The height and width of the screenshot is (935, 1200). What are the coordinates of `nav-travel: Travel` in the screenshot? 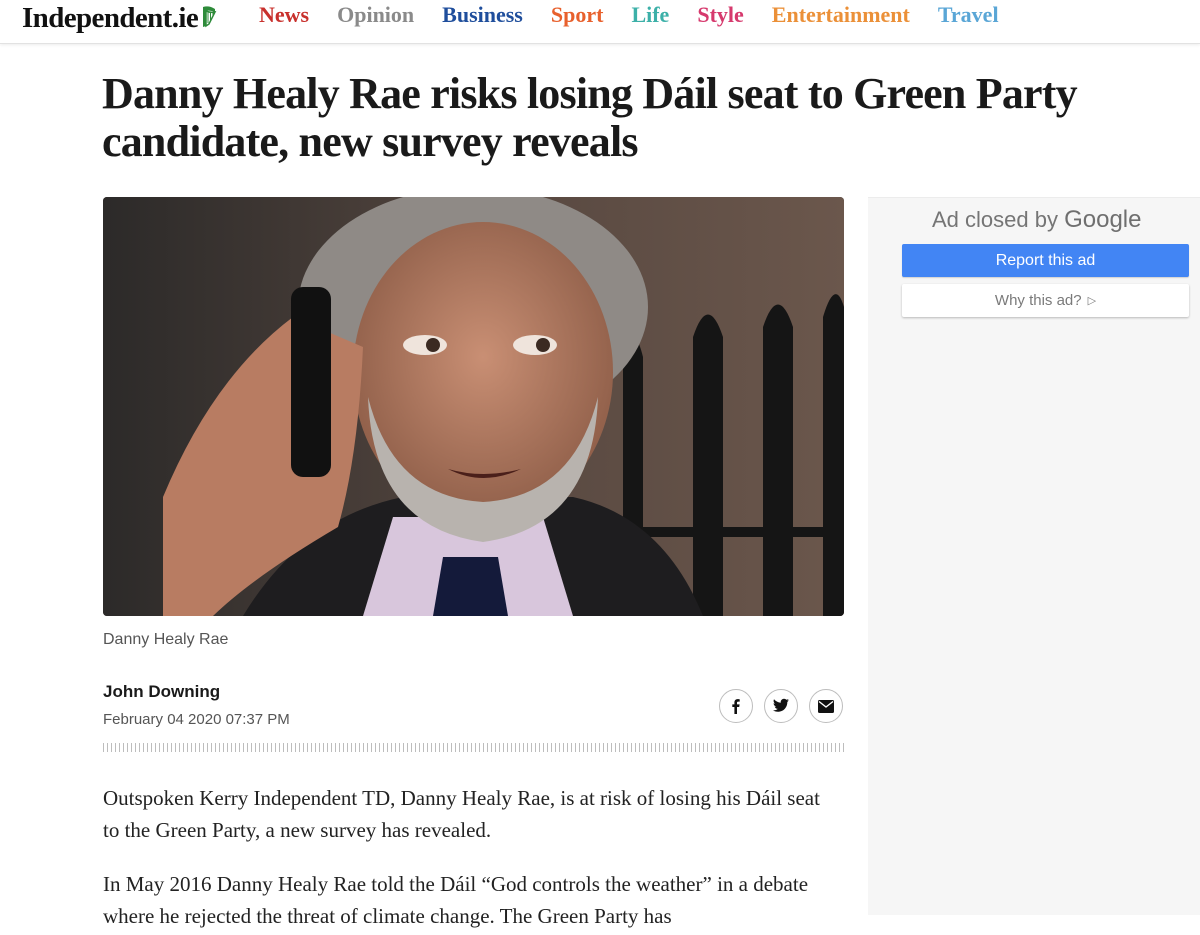 It's located at (968, 15).